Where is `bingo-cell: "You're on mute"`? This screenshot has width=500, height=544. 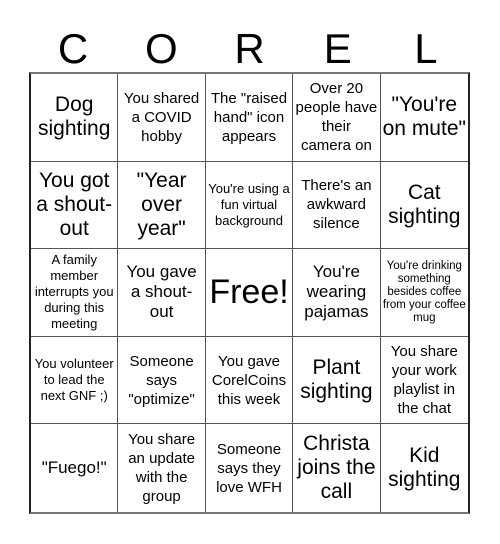 bingo-cell: "You're on mute" is located at coordinates (424, 118).